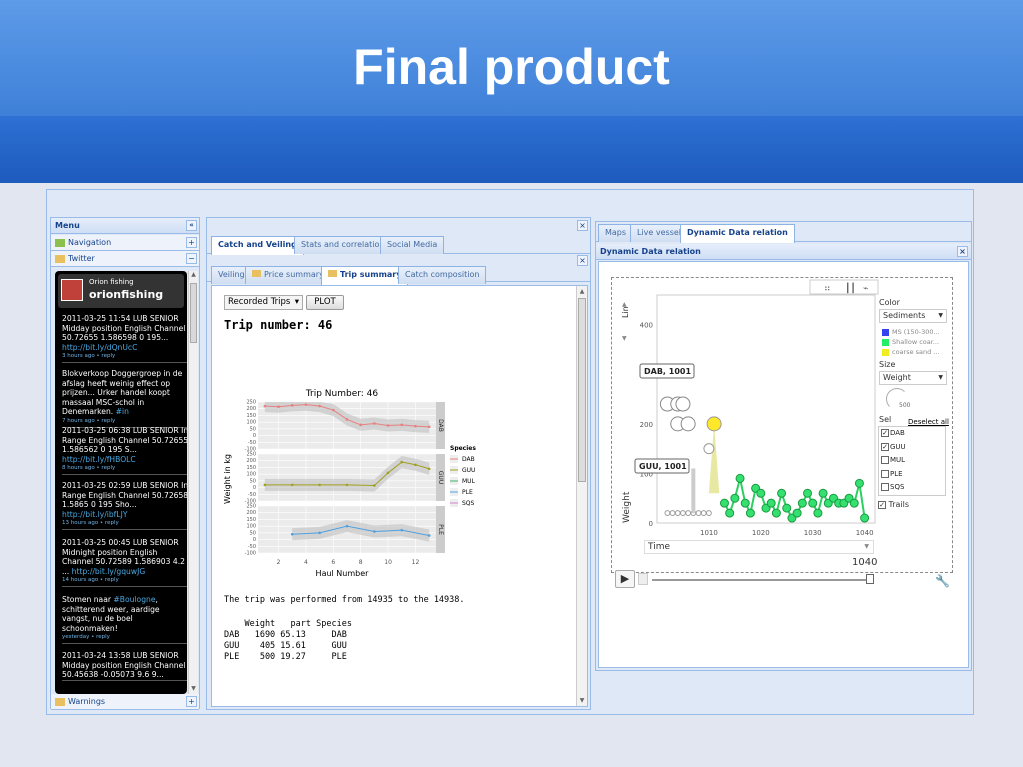 This screenshot has width=1023, height=767. What do you see at coordinates (109, 571) in the screenshot?
I see `tweet-link: http://bit.ly/gquwJG` at bounding box center [109, 571].